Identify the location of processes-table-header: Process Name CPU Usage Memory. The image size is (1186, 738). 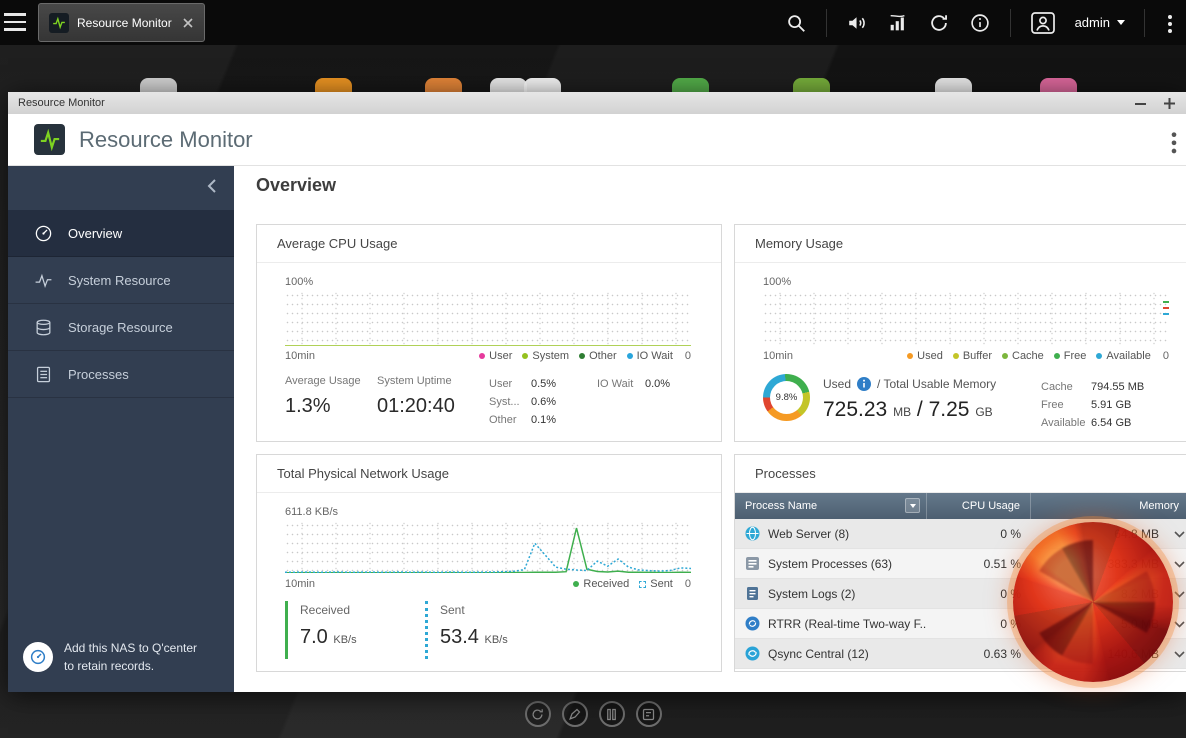
(960, 506).